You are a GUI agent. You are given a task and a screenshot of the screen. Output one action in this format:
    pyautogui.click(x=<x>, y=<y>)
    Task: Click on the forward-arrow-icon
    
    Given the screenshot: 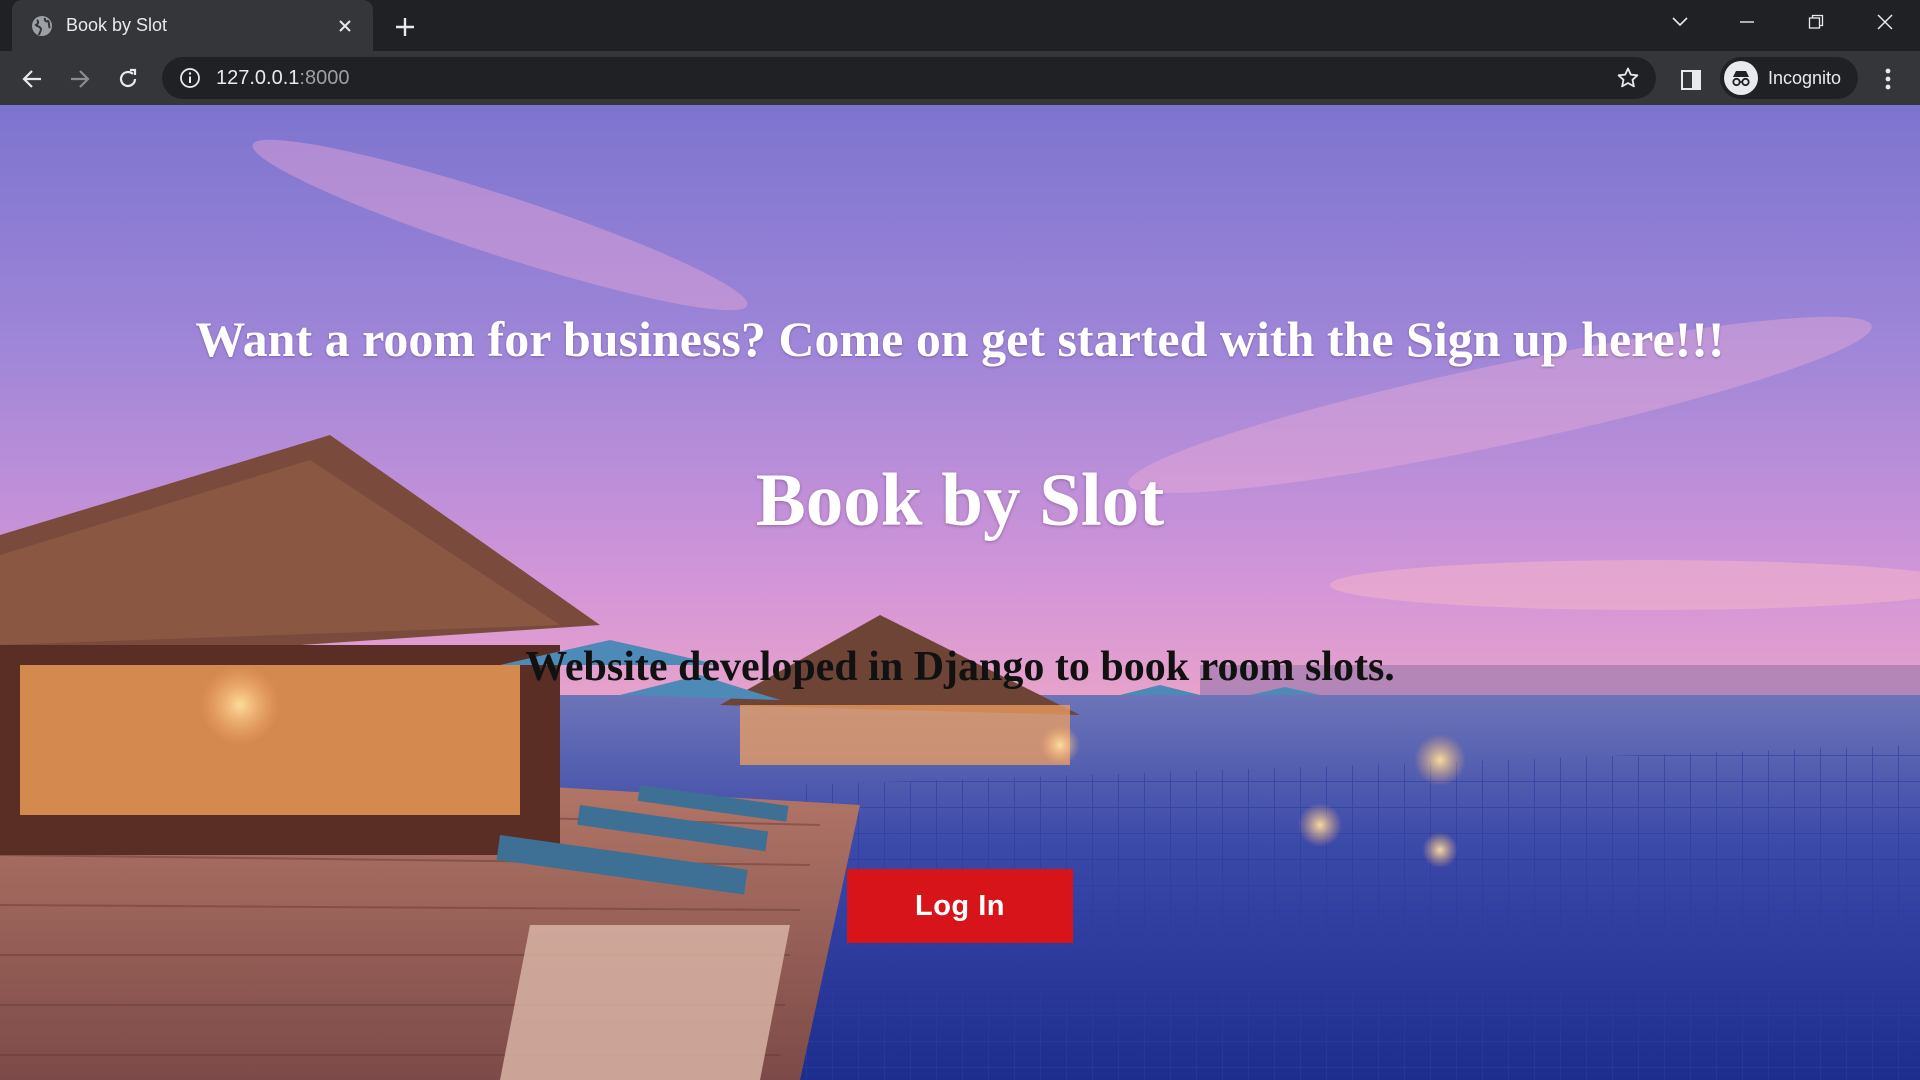 What is the action you would take?
    pyautogui.click(x=80, y=79)
    